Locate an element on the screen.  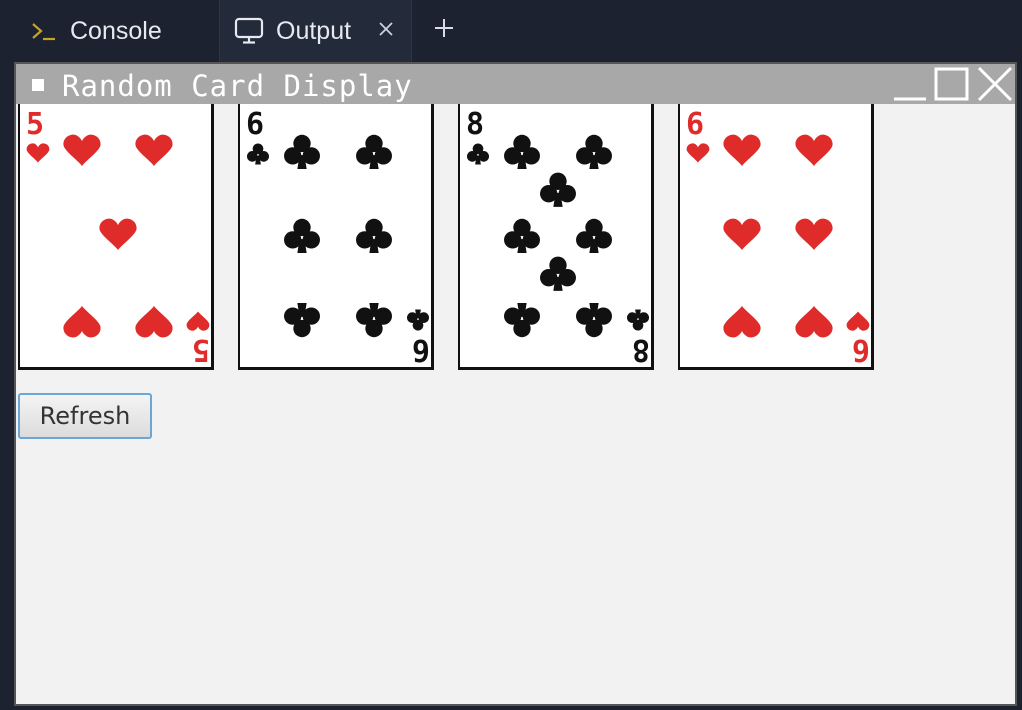
tab-console-label: Console is located at coordinates (116, 30).